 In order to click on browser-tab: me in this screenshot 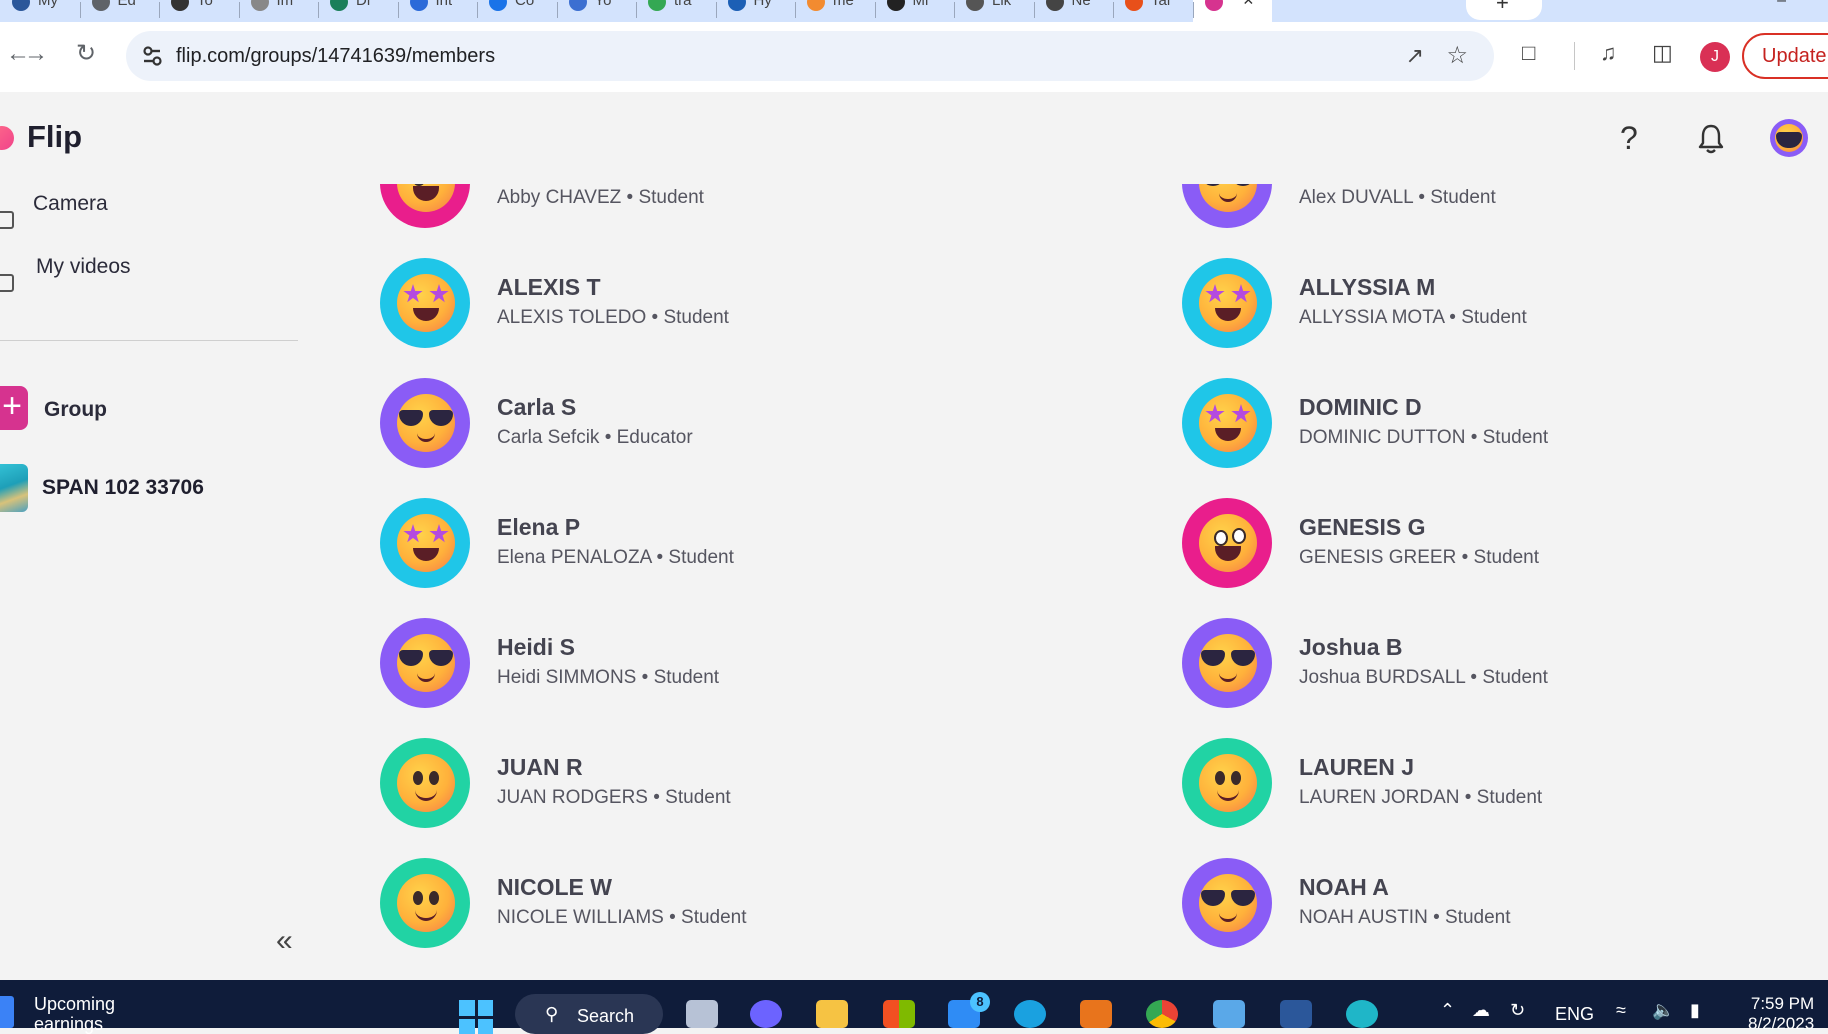, I will do `click(835, 11)`.